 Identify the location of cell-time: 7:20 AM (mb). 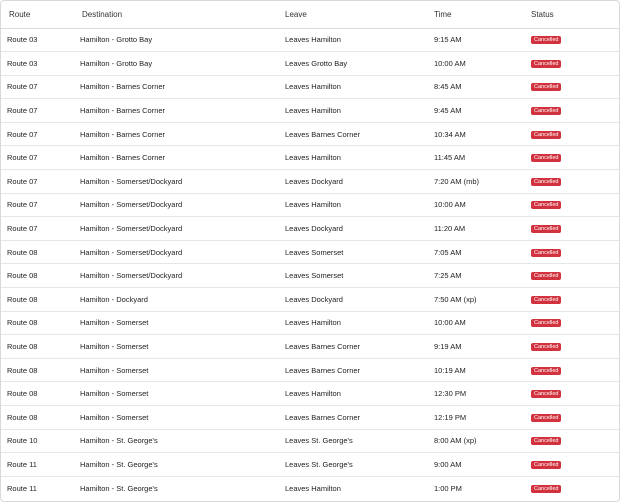
(457, 181).